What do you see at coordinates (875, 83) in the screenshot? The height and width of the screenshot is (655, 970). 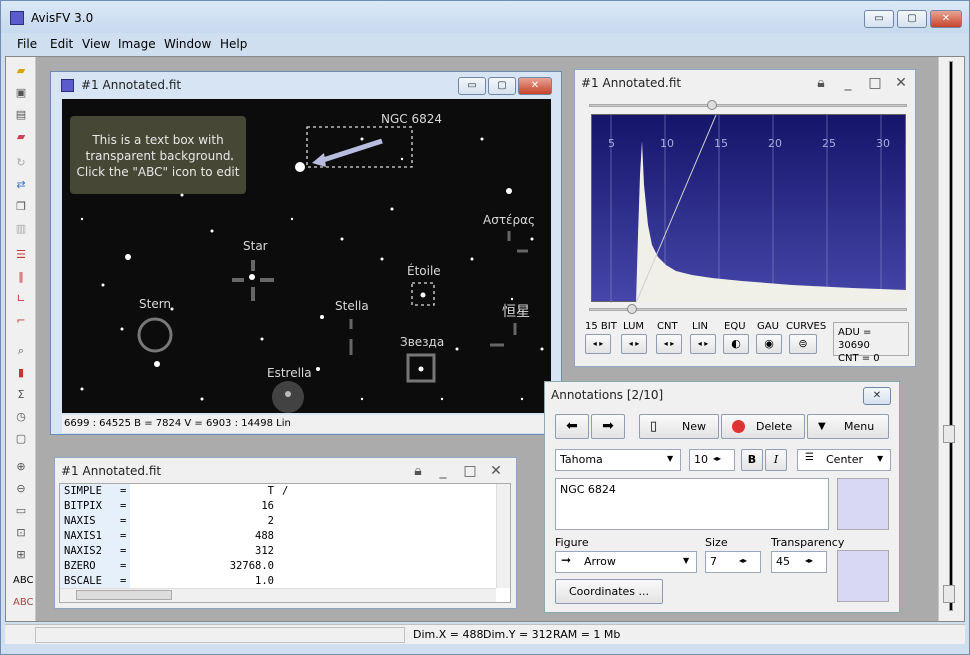 I see `histogram-maximize: □` at bounding box center [875, 83].